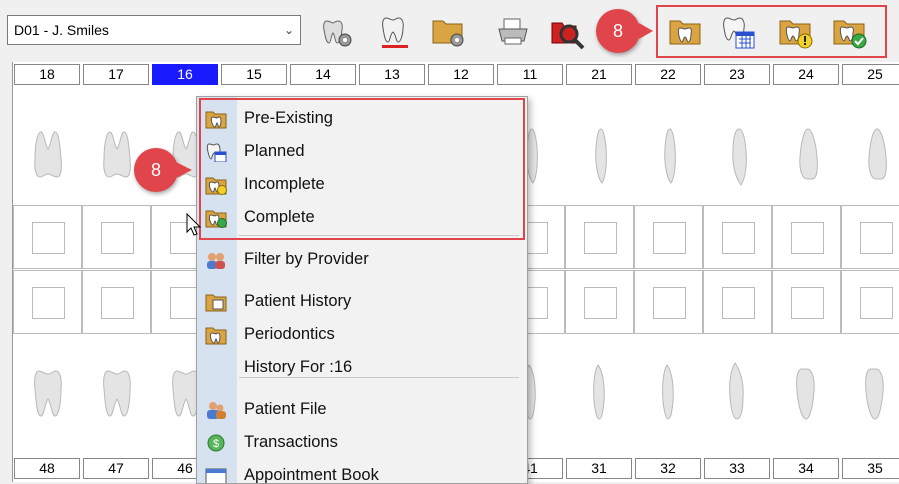 The image size is (899, 484). Describe the element at coordinates (194, 224) in the screenshot. I see `mouse-cursor-icon` at that location.